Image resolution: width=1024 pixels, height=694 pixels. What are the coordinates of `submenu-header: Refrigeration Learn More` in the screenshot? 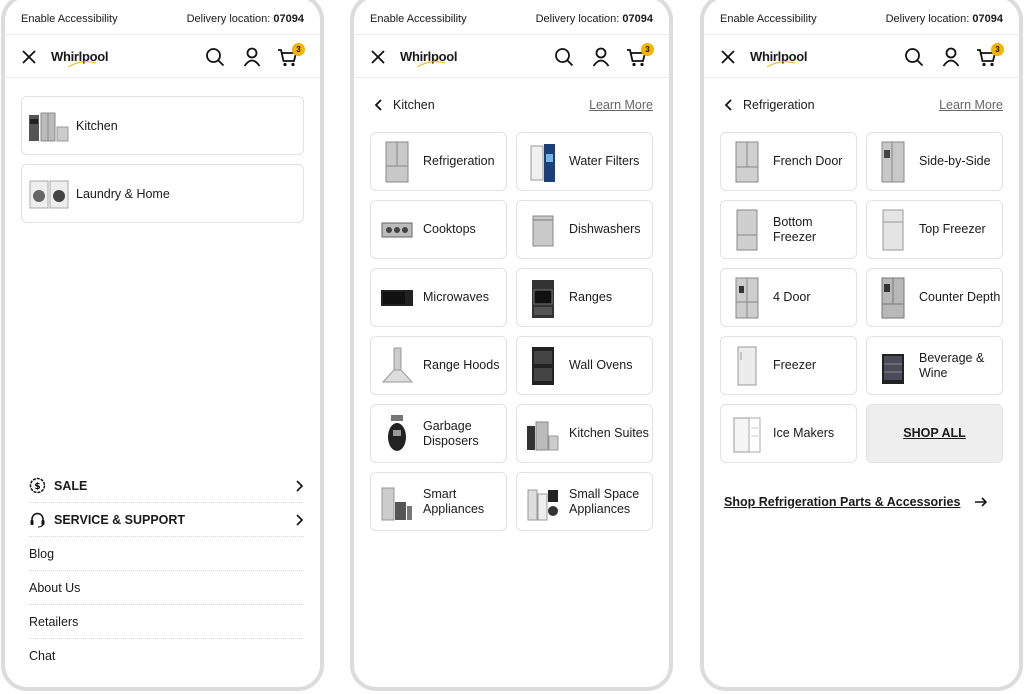 It's located at (863, 105).